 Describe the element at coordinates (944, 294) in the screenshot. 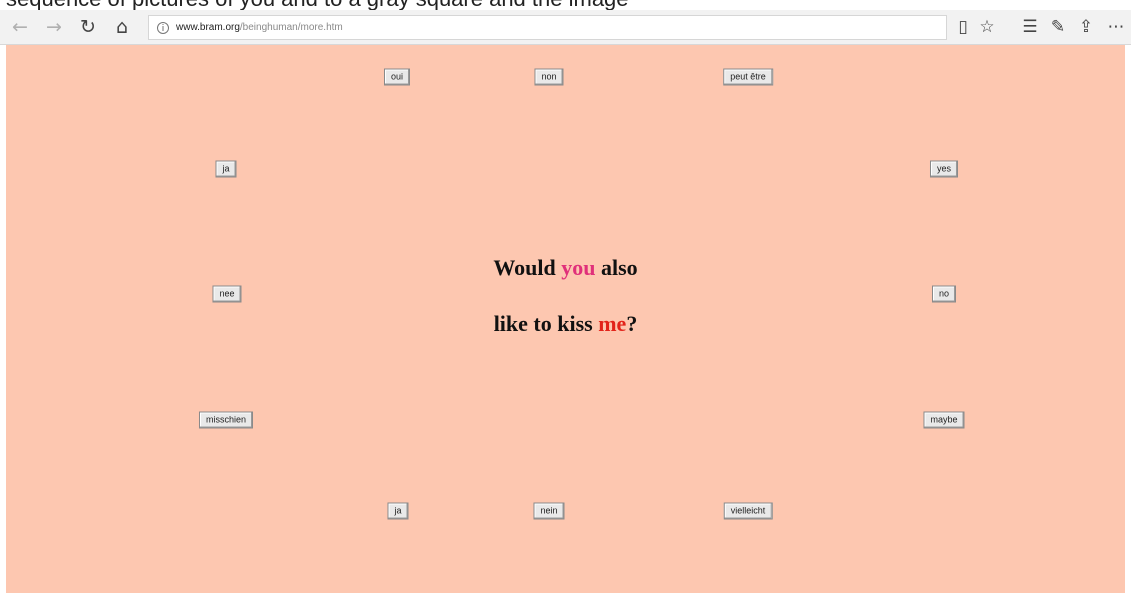

I see `button-no: no` at that location.